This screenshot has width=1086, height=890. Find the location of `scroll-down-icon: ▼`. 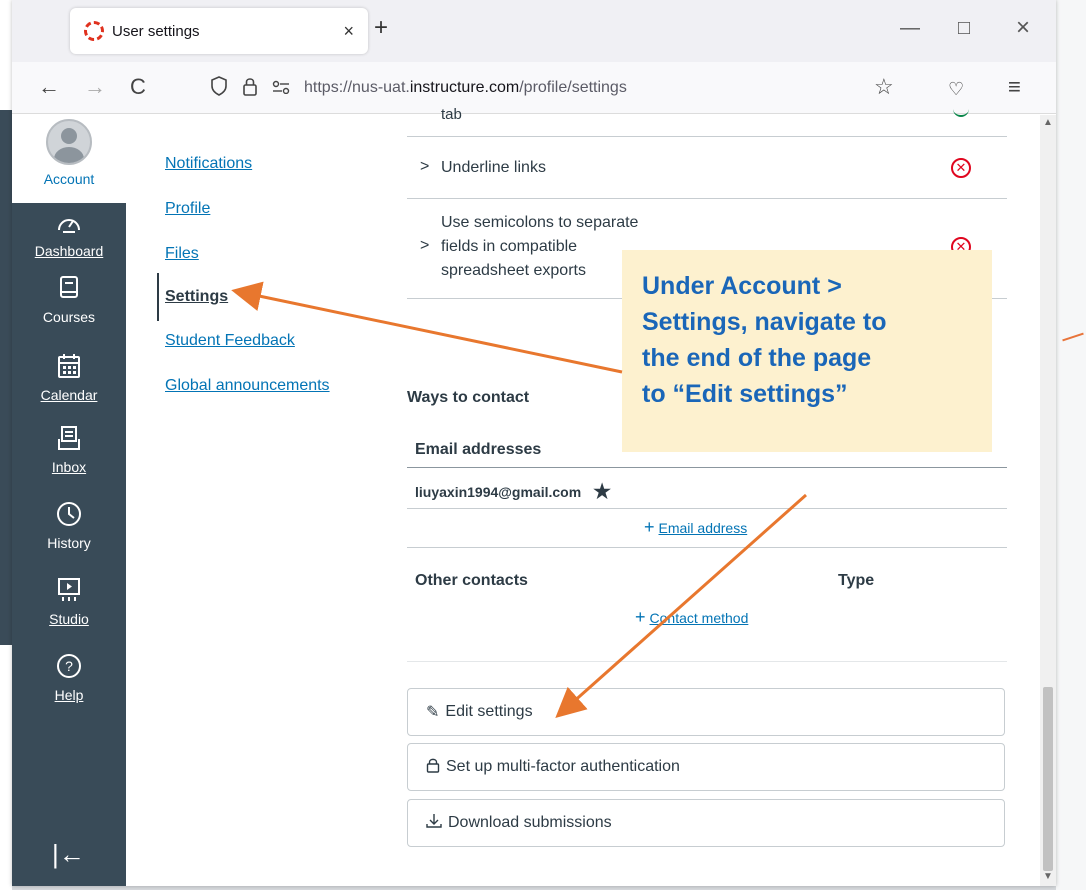

scroll-down-icon: ▼ is located at coordinates (1048, 876).